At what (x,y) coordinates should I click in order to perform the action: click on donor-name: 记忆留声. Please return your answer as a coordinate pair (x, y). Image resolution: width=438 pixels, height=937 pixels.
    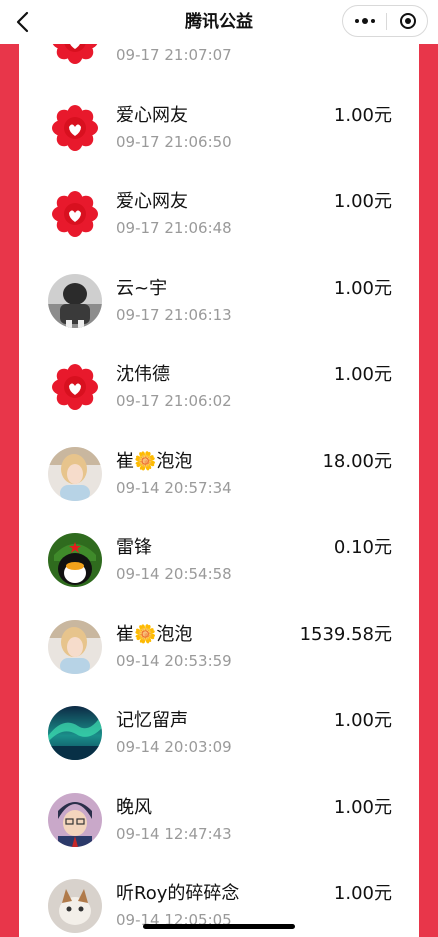
    Looking at the image, I should click on (152, 720).